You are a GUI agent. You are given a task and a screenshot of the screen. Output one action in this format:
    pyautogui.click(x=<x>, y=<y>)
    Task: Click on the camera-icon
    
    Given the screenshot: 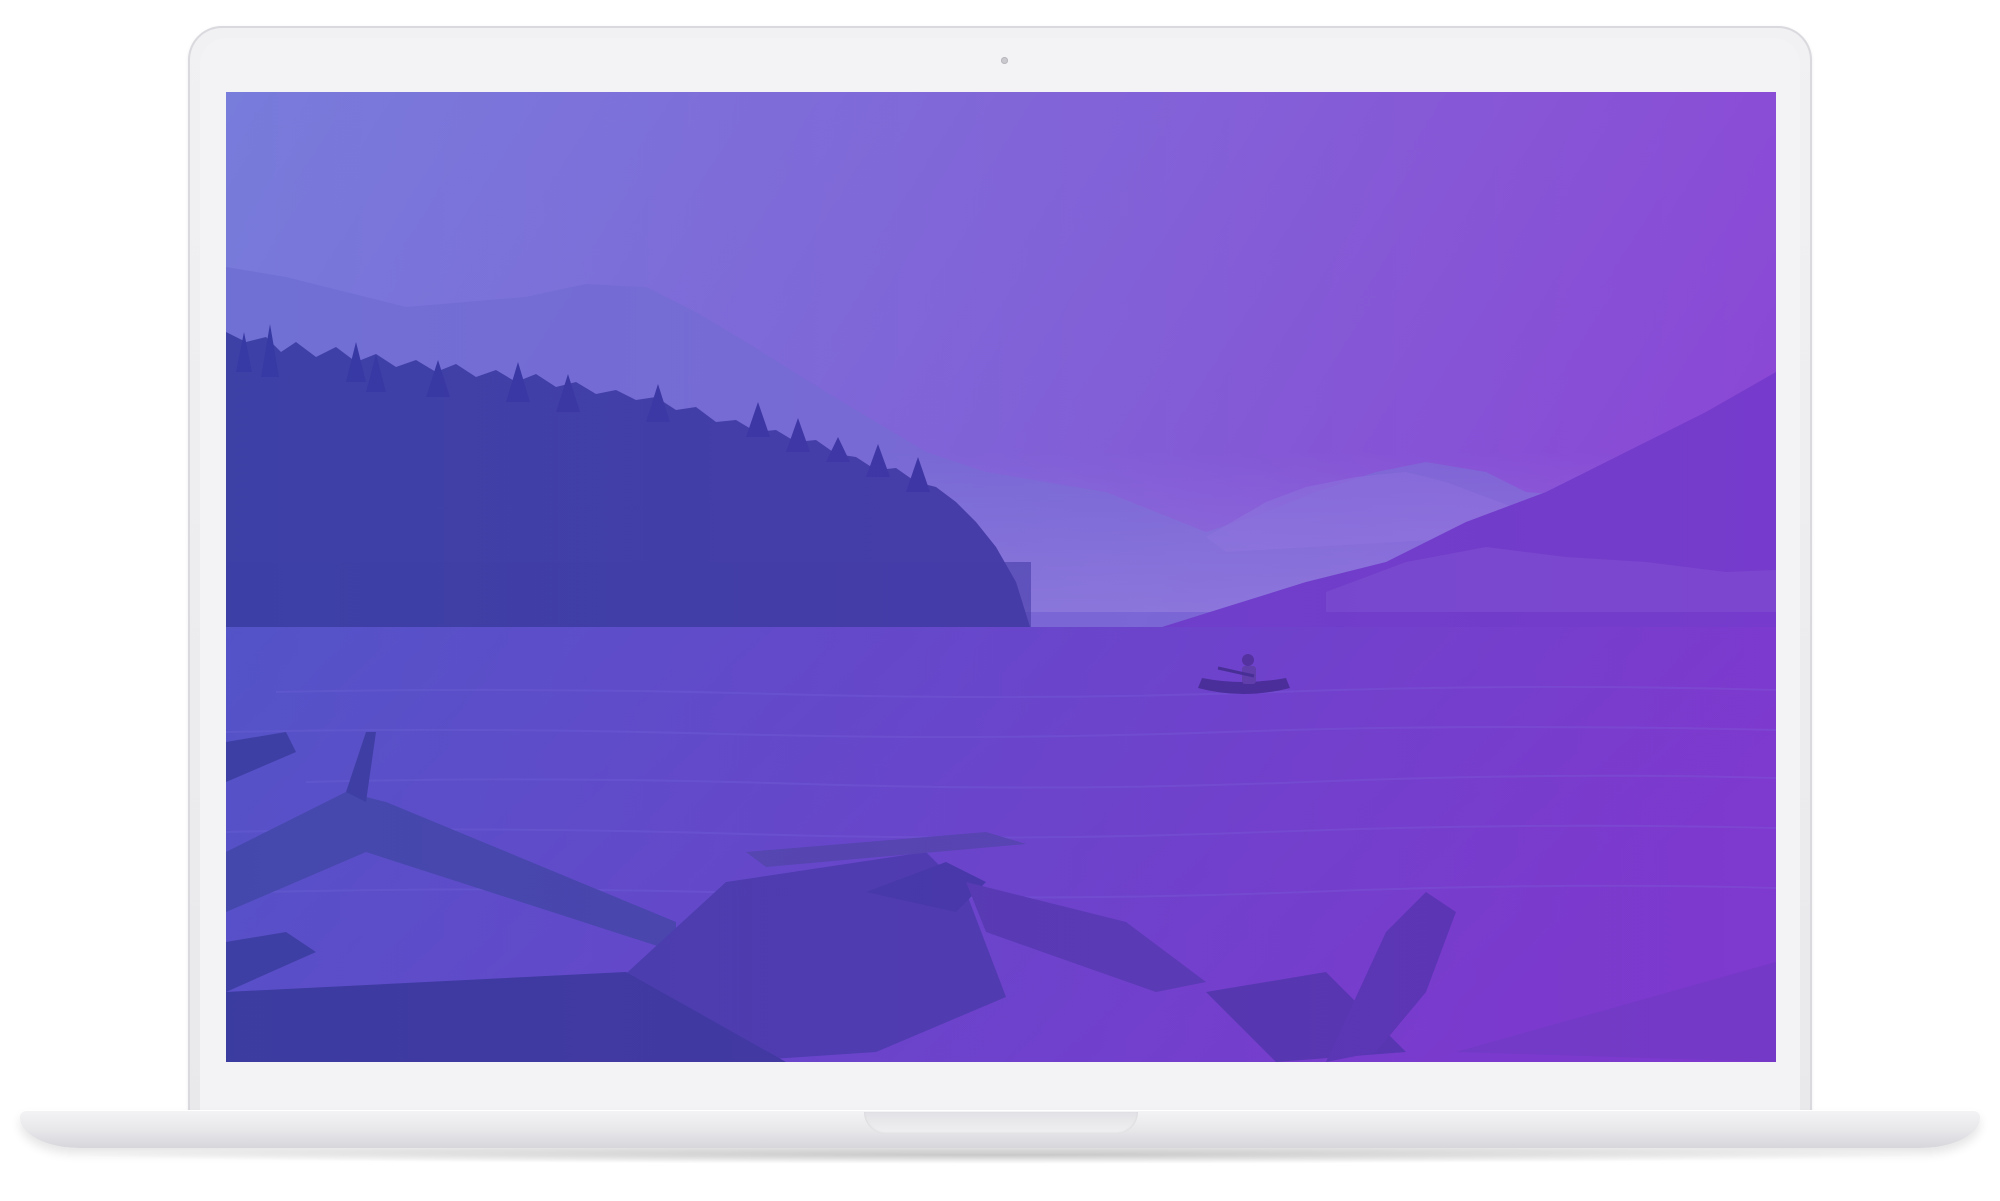 What is the action you would take?
    pyautogui.click(x=1004, y=60)
    